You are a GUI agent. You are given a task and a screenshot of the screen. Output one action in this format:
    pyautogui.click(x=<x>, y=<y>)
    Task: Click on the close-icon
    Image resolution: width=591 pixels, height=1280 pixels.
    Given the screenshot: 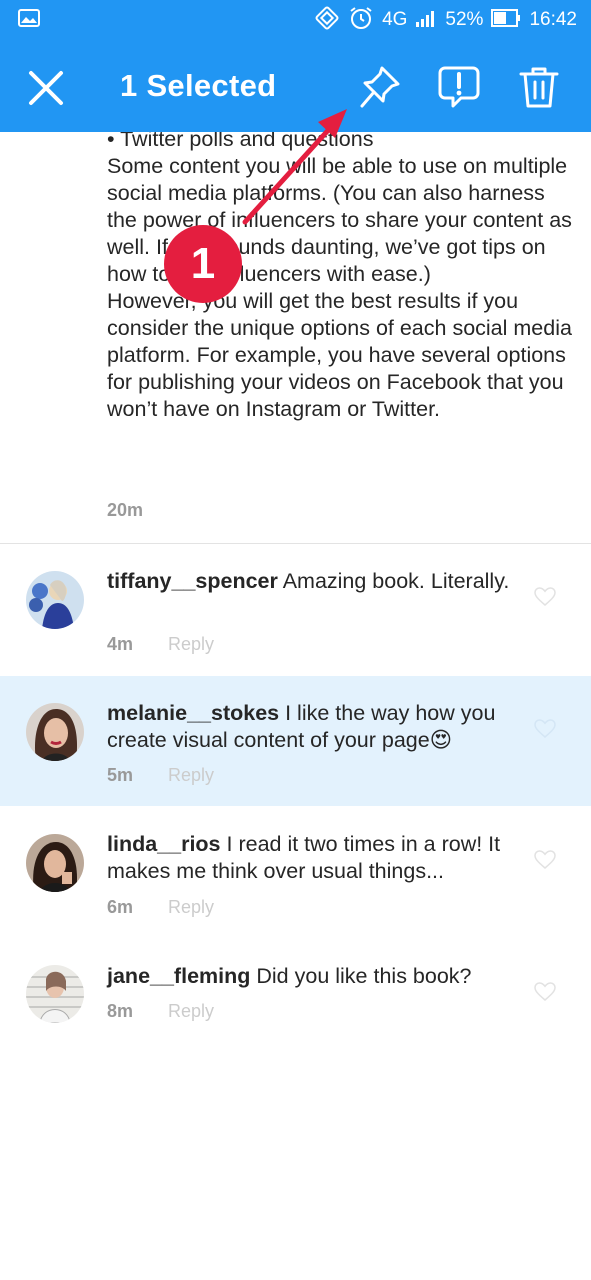 What is the action you would take?
    pyautogui.click(x=46, y=88)
    